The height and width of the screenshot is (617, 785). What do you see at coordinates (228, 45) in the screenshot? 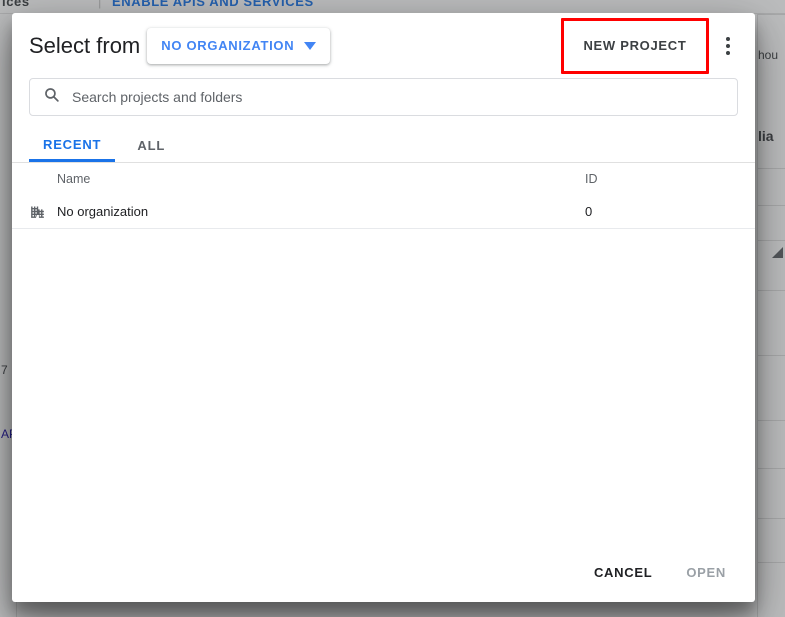
I see `organization-selector-label: NO ORGANIZATION` at bounding box center [228, 45].